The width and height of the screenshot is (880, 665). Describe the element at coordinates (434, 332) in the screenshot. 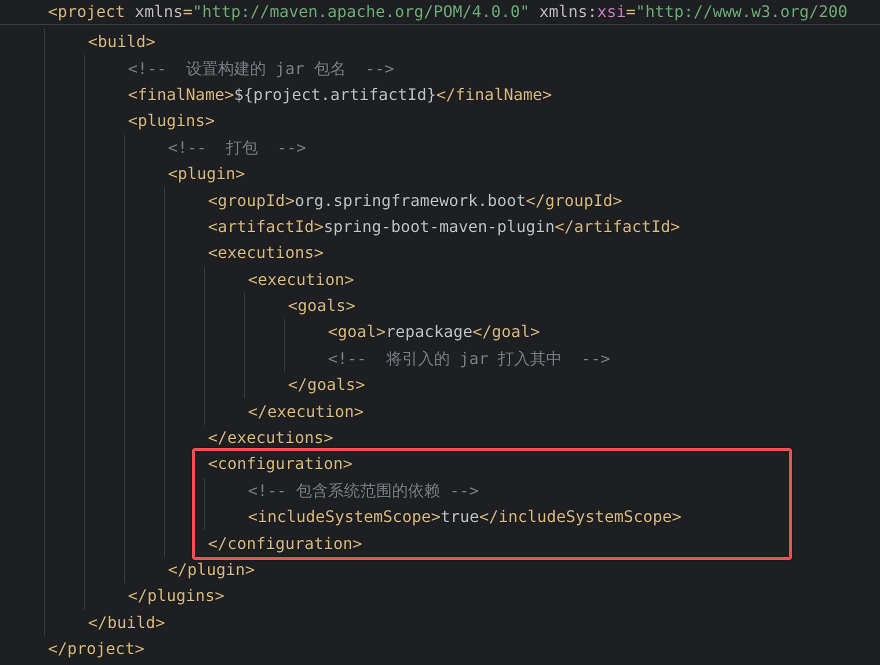

I see `code-line: <goal>repackage</goal>` at that location.